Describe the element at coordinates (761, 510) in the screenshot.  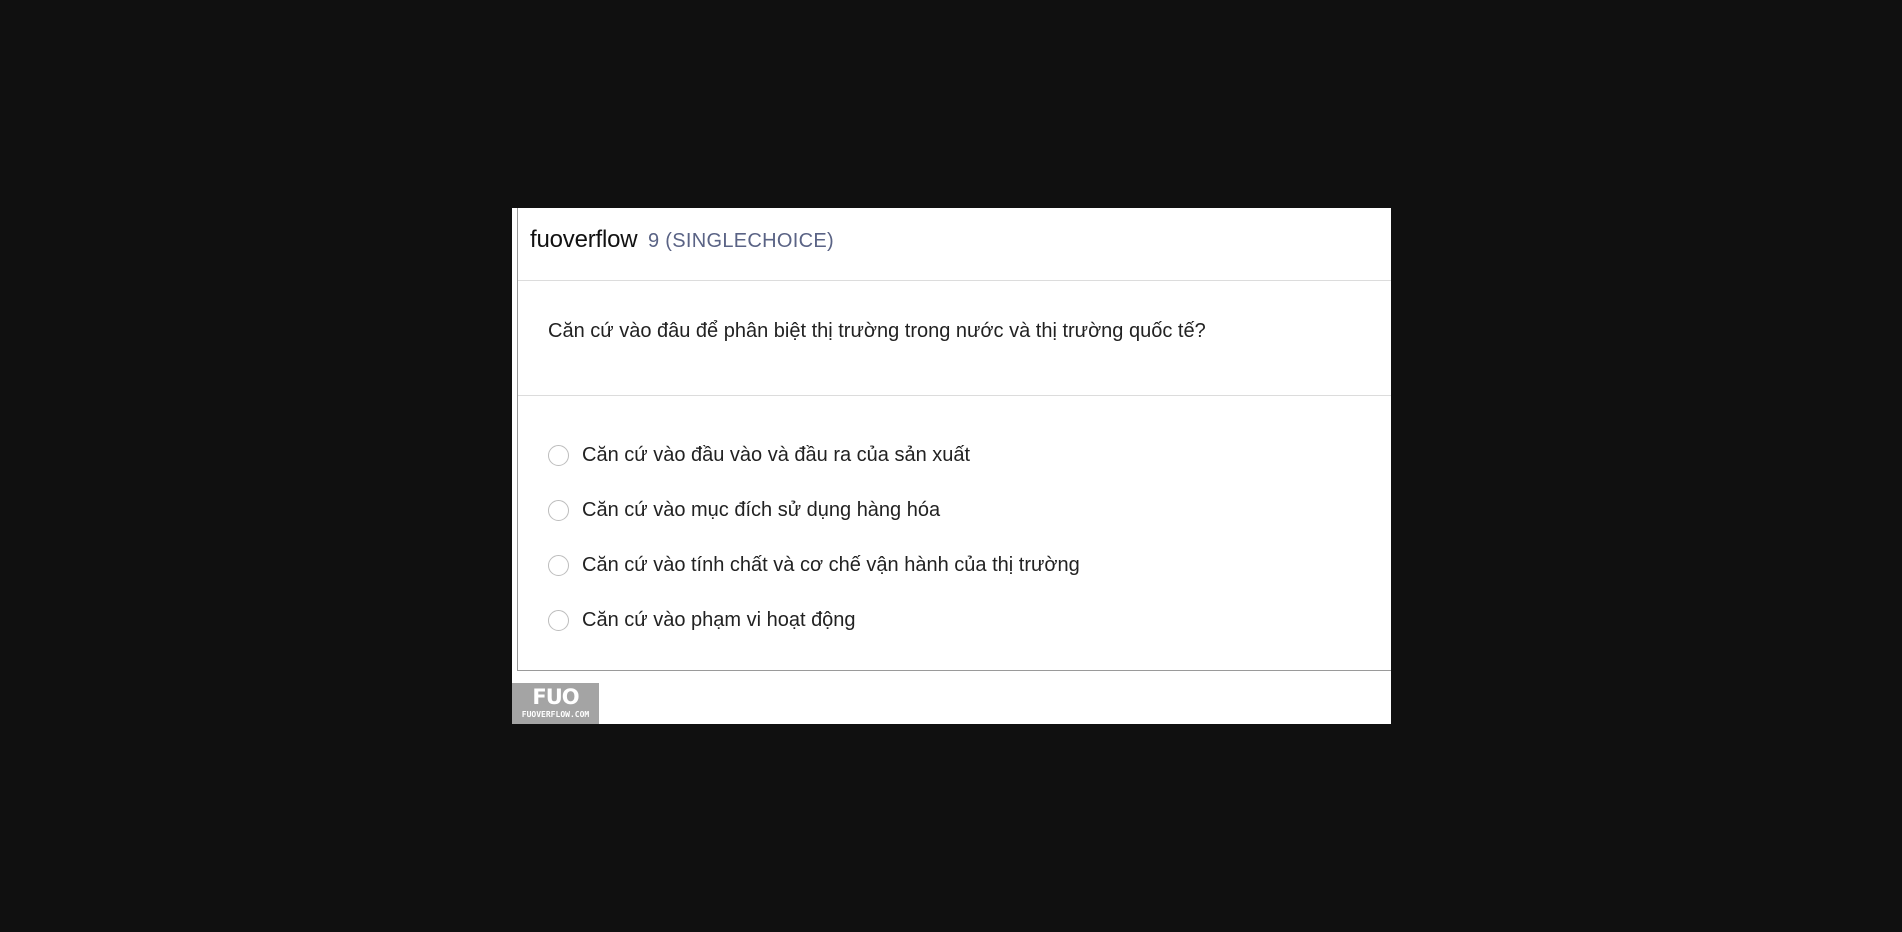
I see `answer-option-label: Căn cứ vào mục đích sử dụng hàng hóa` at that location.